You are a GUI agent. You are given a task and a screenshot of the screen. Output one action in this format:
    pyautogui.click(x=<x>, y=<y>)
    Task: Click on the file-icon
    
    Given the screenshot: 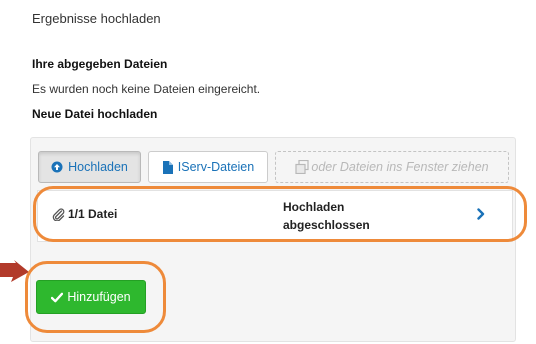 What is the action you would take?
    pyautogui.click(x=167, y=167)
    